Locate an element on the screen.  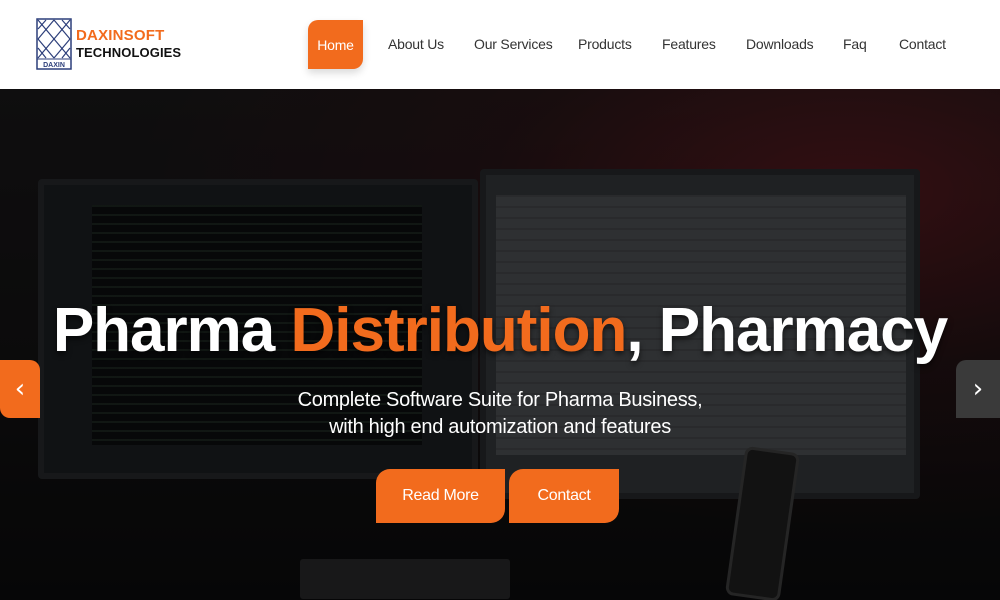
slider-next-button: › is located at coordinates (978, 389).